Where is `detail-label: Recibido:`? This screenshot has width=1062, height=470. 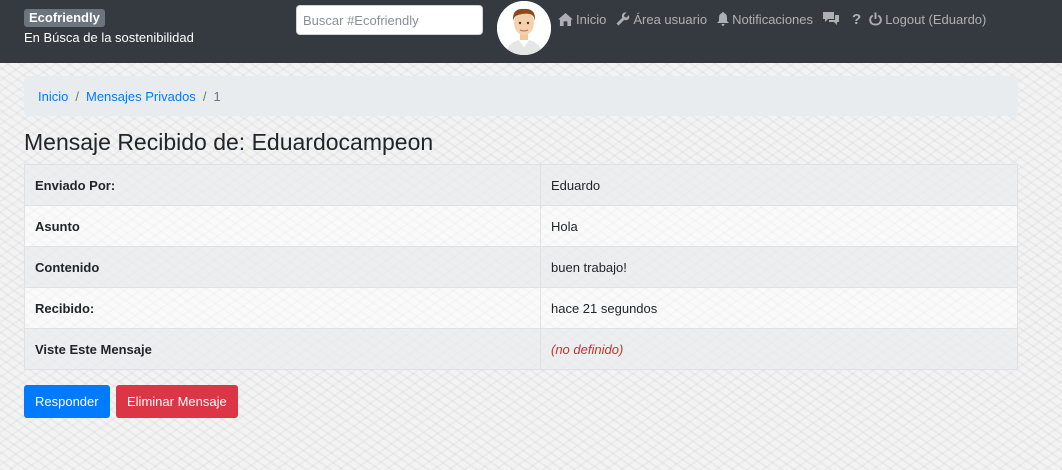 detail-label: Recibido: is located at coordinates (282, 308).